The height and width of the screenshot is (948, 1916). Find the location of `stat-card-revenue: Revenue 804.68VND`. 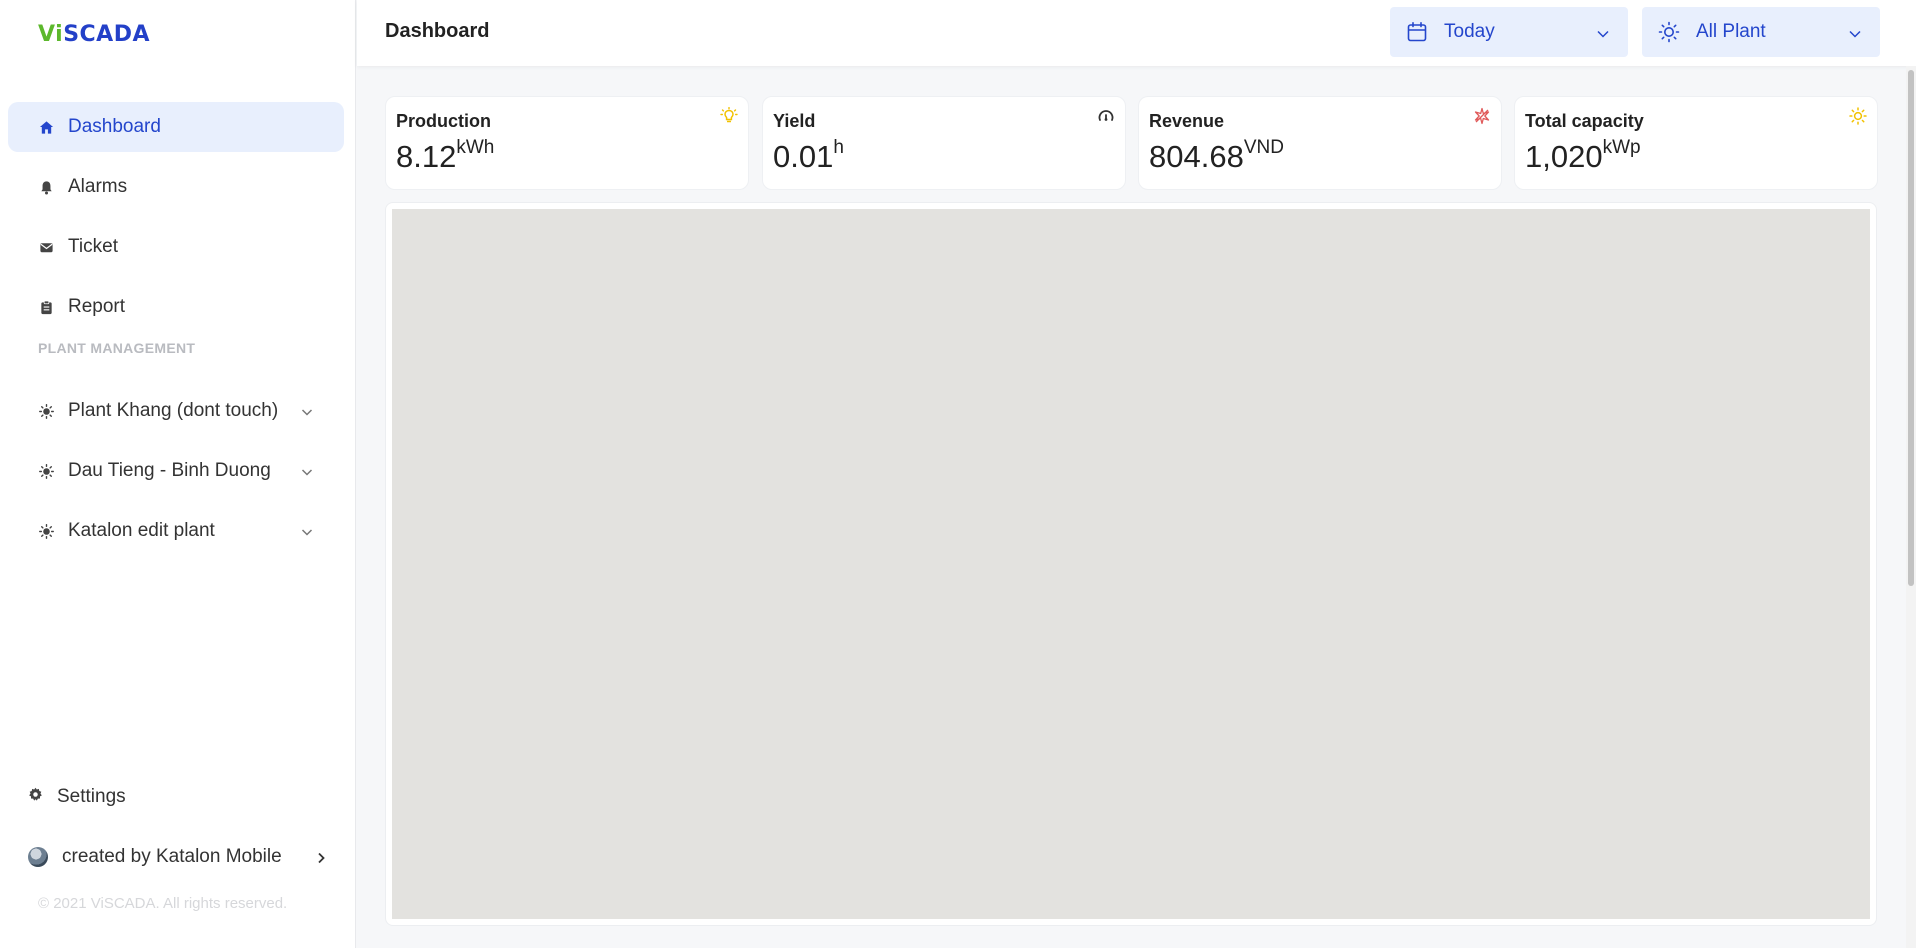

stat-card-revenue: Revenue 804.68VND is located at coordinates (1320, 143).